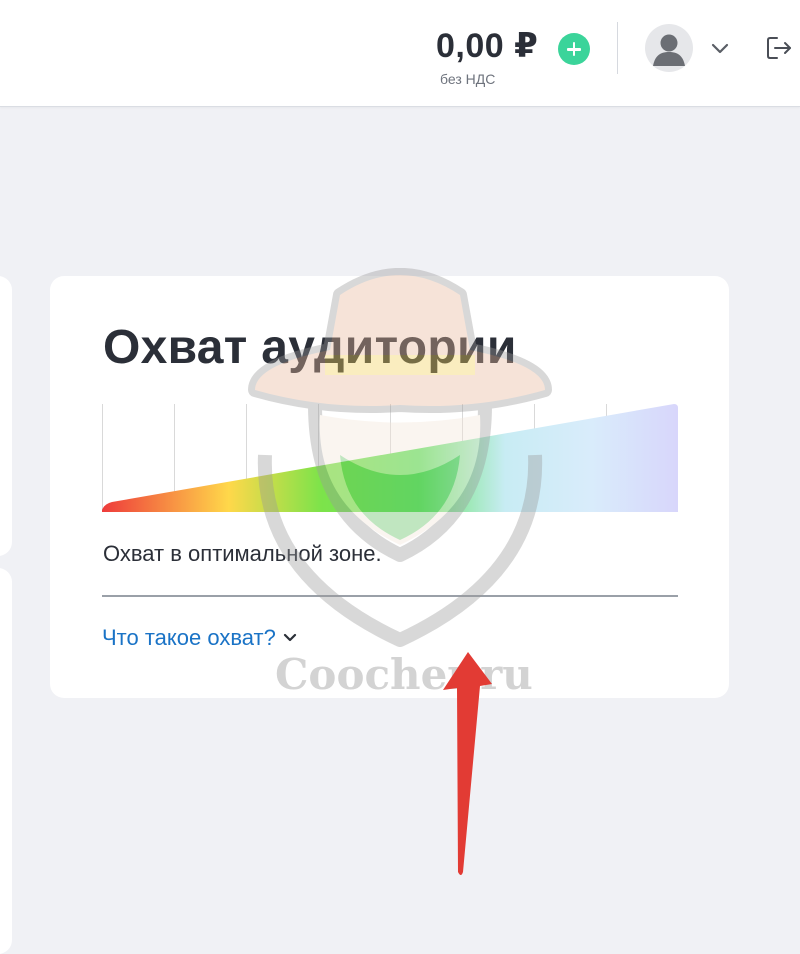  I want to click on top-bar: 0,00 ₽ без НДС, so click(400, 53).